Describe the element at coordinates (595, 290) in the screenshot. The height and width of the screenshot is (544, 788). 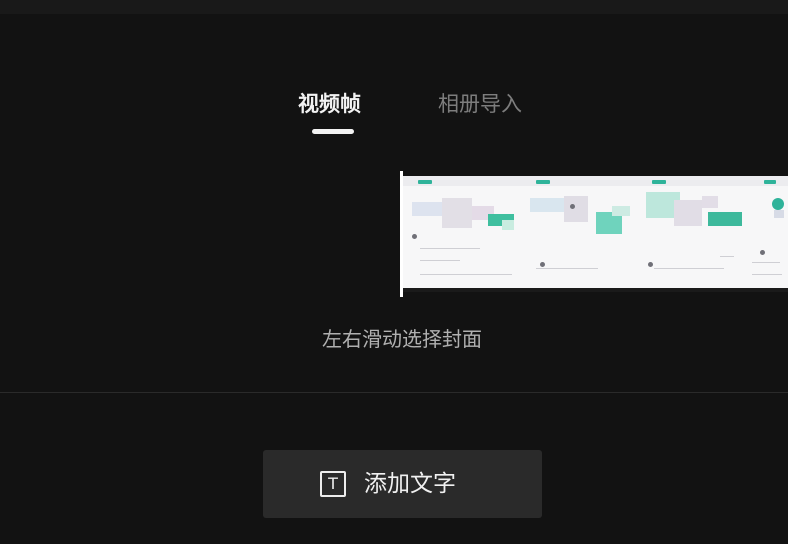
I see `strip-bottom-edge` at that location.